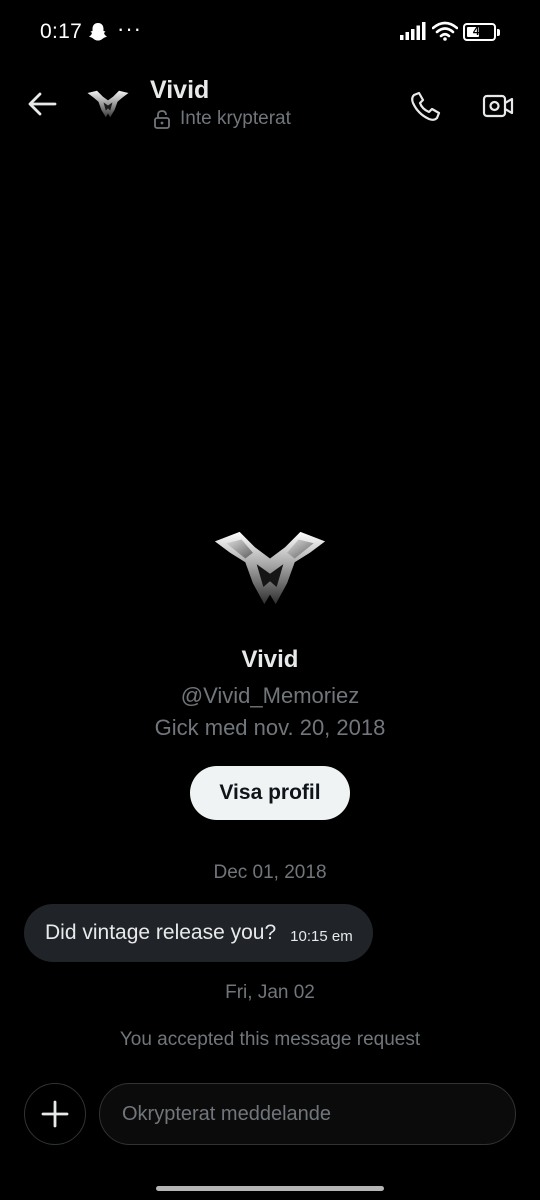 The height and width of the screenshot is (1200, 540). Describe the element at coordinates (270, 568) in the screenshot. I see `profile-avatar-logo` at that location.